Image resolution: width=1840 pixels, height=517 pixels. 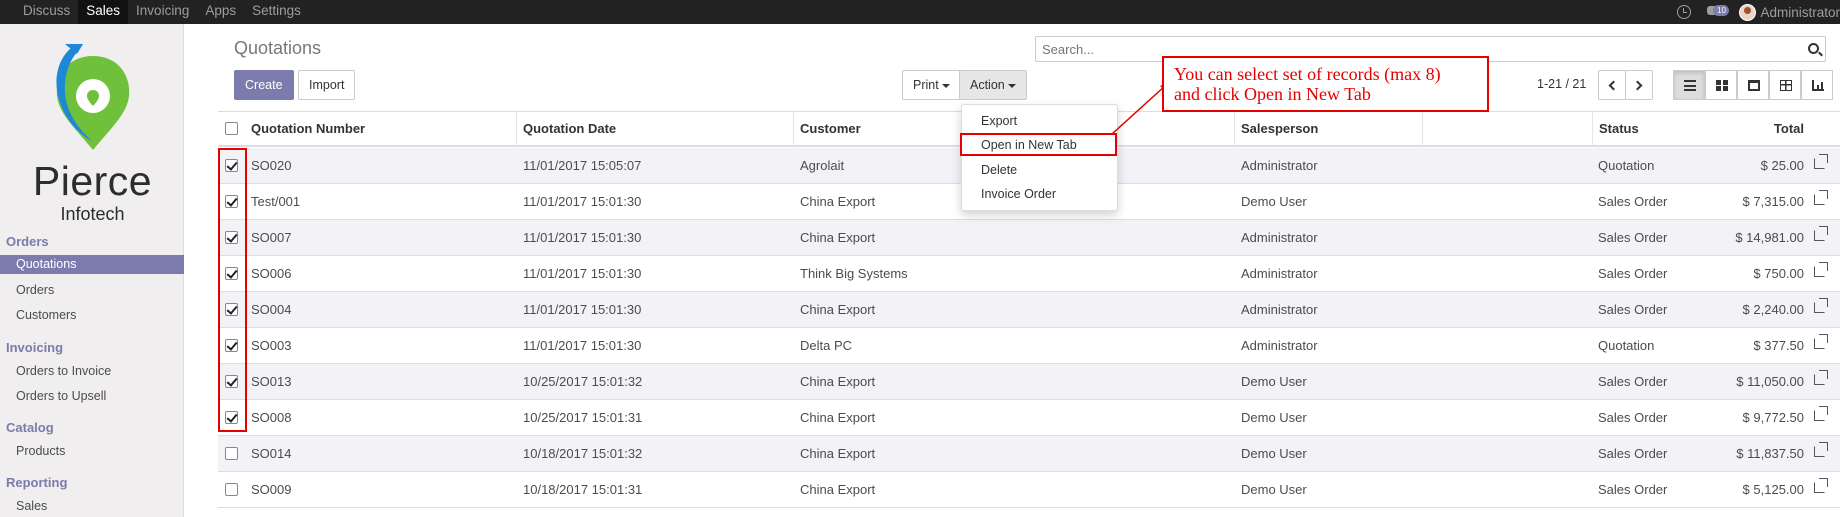 What do you see at coordinates (826, 345) in the screenshot?
I see `cell-customer: Delta PC` at bounding box center [826, 345].